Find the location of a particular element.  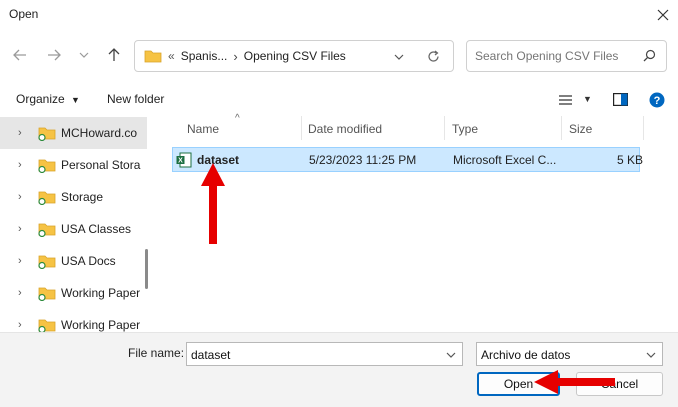

view-options-caret-icon: ▼ is located at coordinates (587, 99).